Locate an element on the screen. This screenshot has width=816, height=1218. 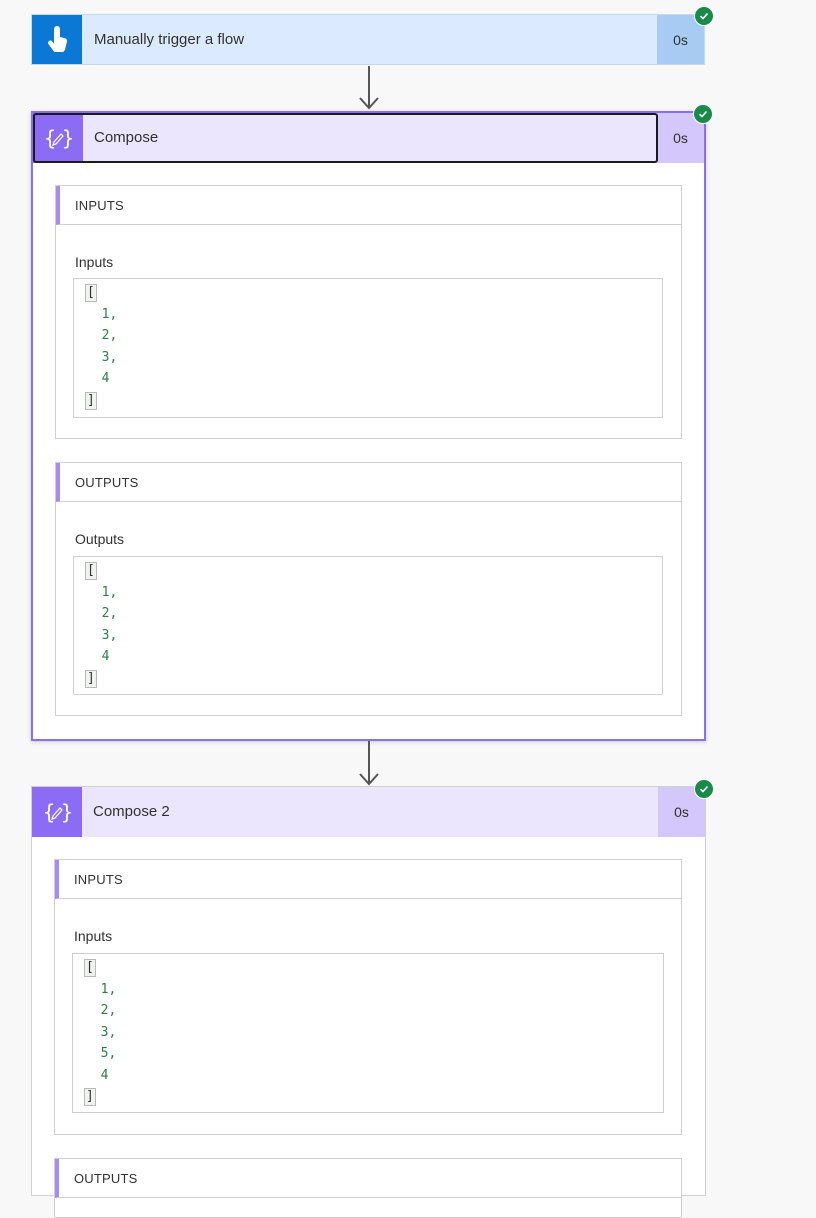
outputs-label: Outputs is located at coordinates (100, 539).